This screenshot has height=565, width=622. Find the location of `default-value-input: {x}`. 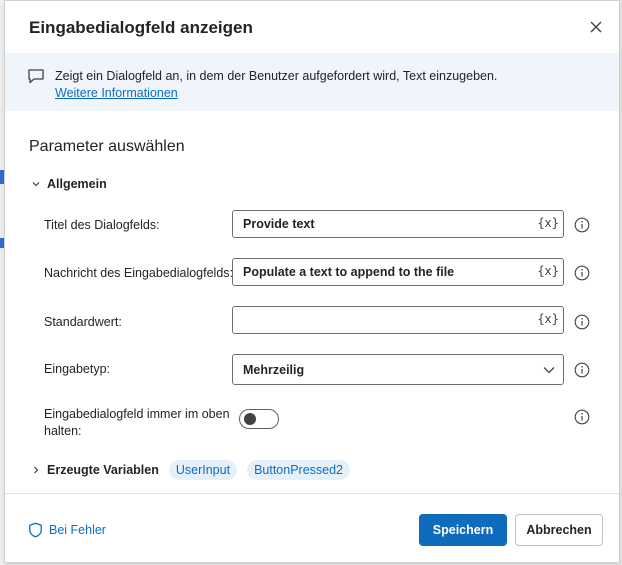

default-value-input: {x} is located at coordinates (398, 320).